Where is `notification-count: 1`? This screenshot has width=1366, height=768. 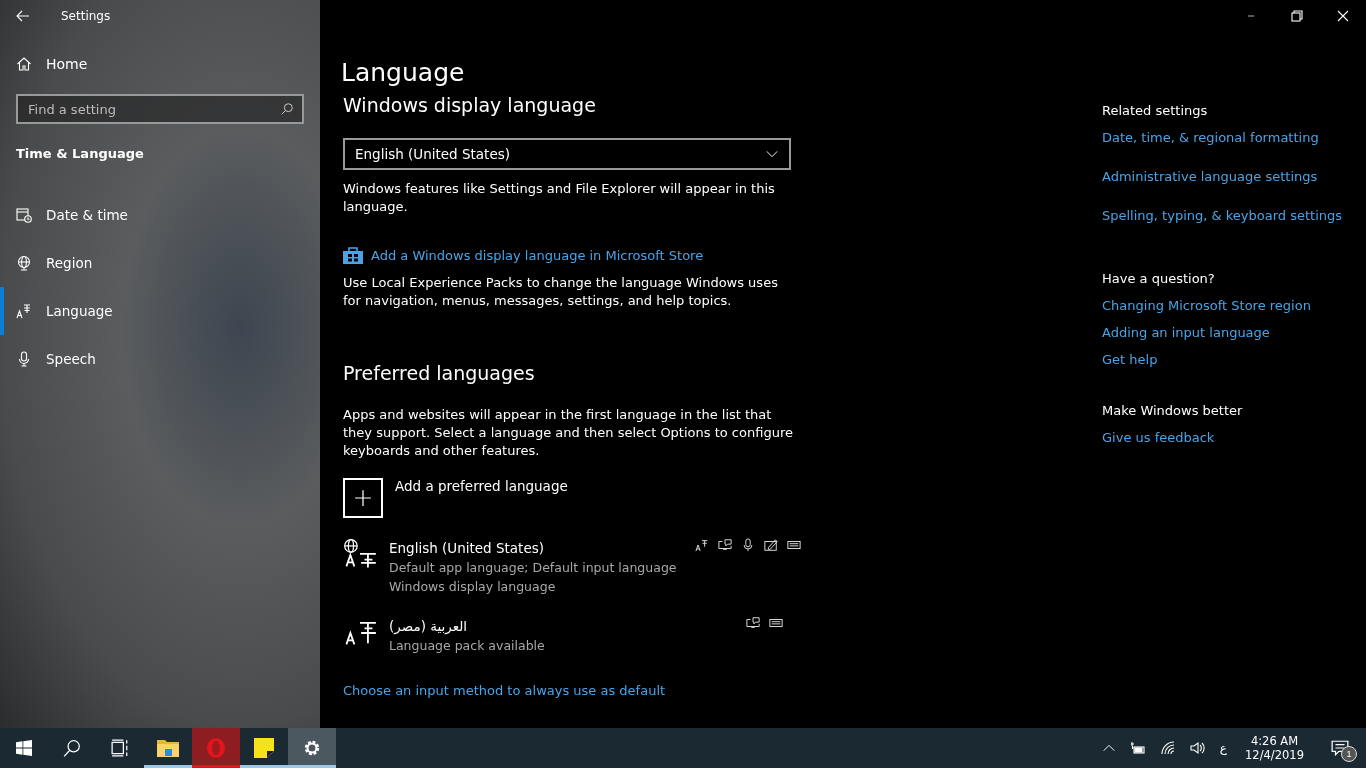
notification-count: 1 is located at coordinates (1349, 754).